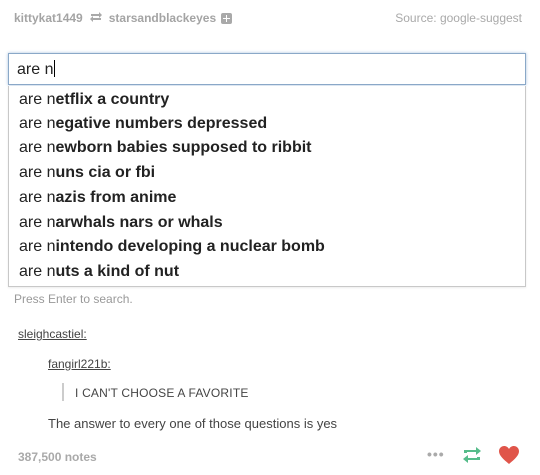 The width and height of the screenshot is (540, 475). What do you see at coordinates (99, 271) in the screenshot?
I see `suggestion-item: are nuts a kind of nut` at bounding box center [99, 271].